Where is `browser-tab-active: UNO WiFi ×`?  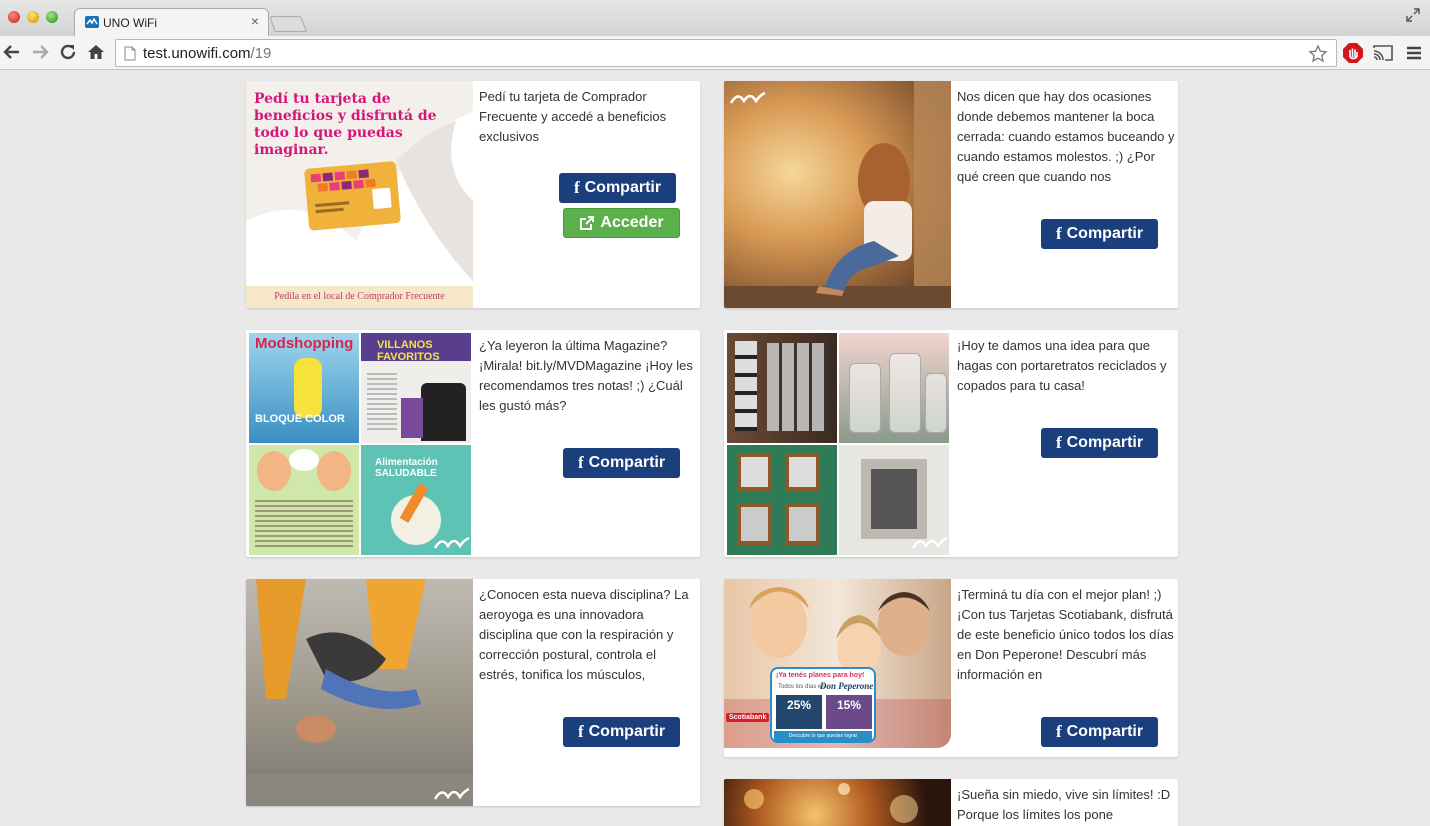
browser-tab-active: UNO WiFi × is located at coordinates (171, 22).